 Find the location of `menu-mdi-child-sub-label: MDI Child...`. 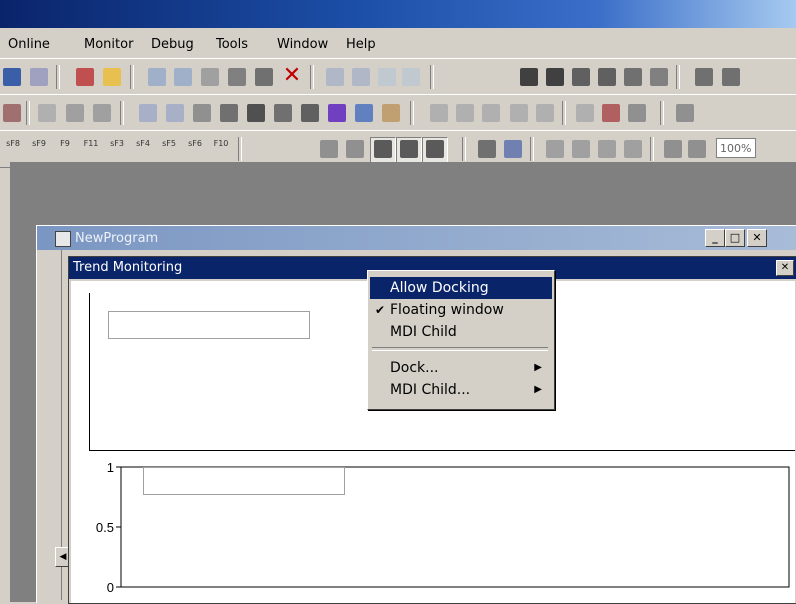

menu-mdi-child-sub-label: MDI Child... is located at coordinates (430, 390).